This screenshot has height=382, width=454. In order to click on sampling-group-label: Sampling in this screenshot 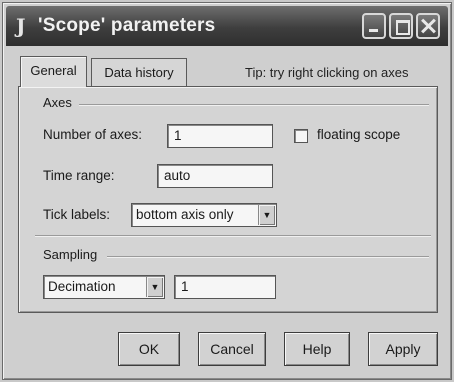, I will do `click(70, 254)`.